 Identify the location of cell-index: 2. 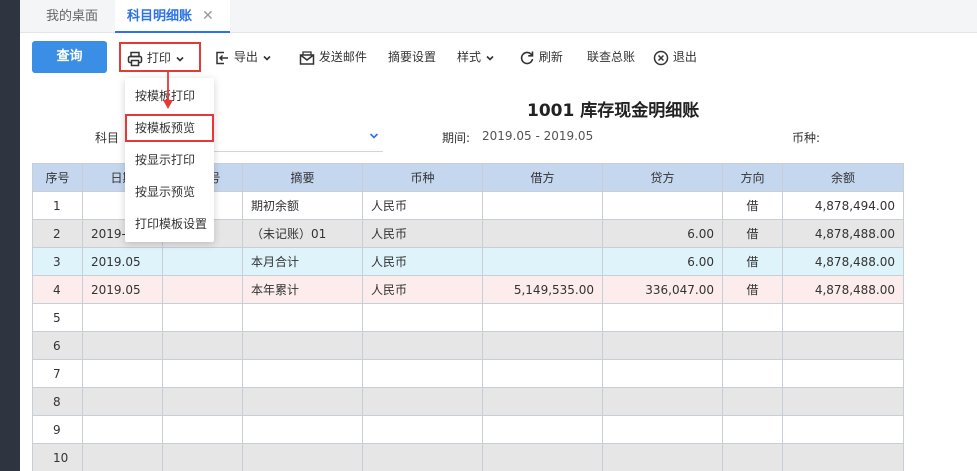
(57, 233).